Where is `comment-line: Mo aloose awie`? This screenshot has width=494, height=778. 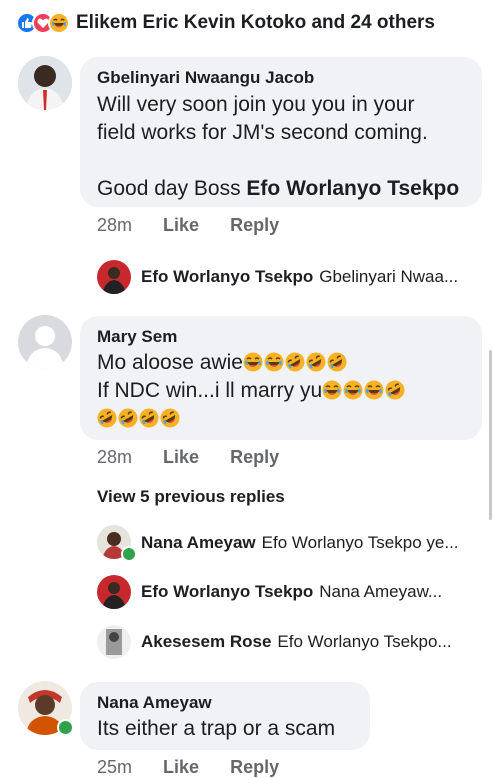 comment-line: Mo aloose awie is located at coordinates (287, 363).